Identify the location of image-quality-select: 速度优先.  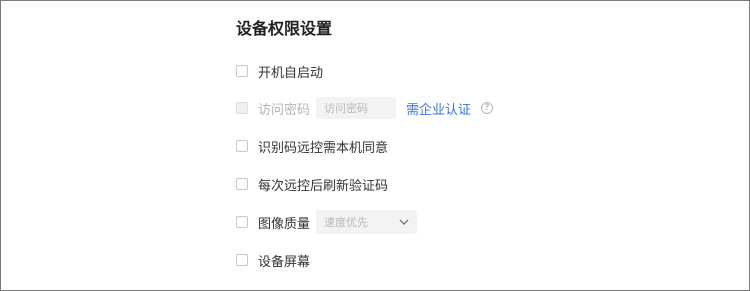
(367, 222).